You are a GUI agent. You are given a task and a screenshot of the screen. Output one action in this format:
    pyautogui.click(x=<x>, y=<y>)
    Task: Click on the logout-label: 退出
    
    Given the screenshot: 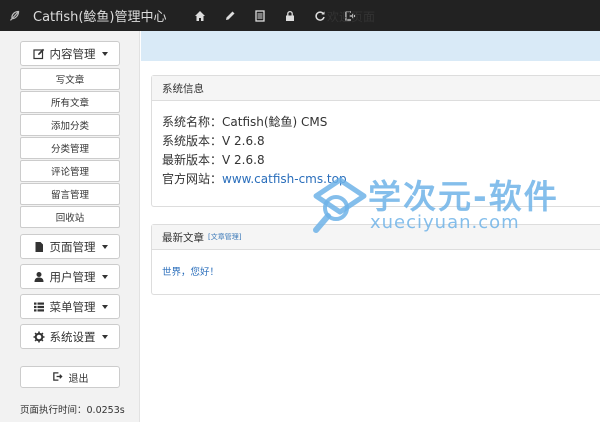 What is the action you would take?
    pyautogui.click(x=78, y=379)
    